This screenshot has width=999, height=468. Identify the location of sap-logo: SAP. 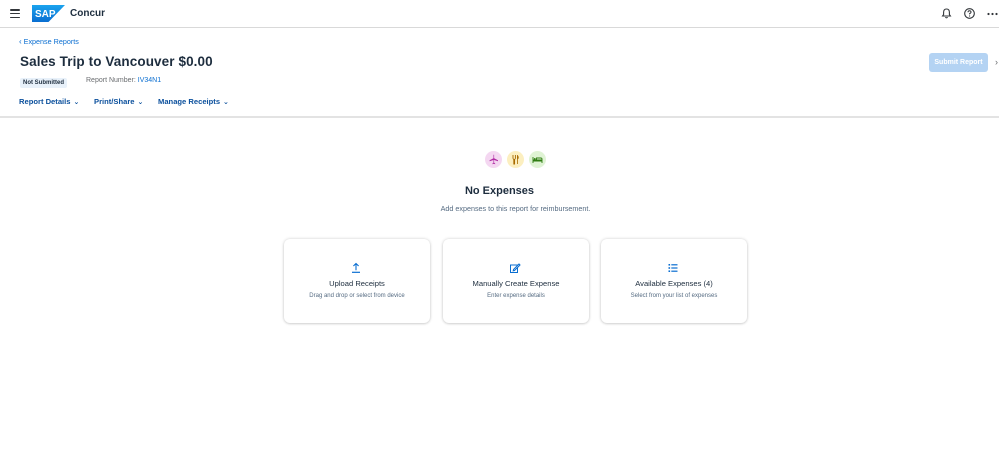
(48, 13).